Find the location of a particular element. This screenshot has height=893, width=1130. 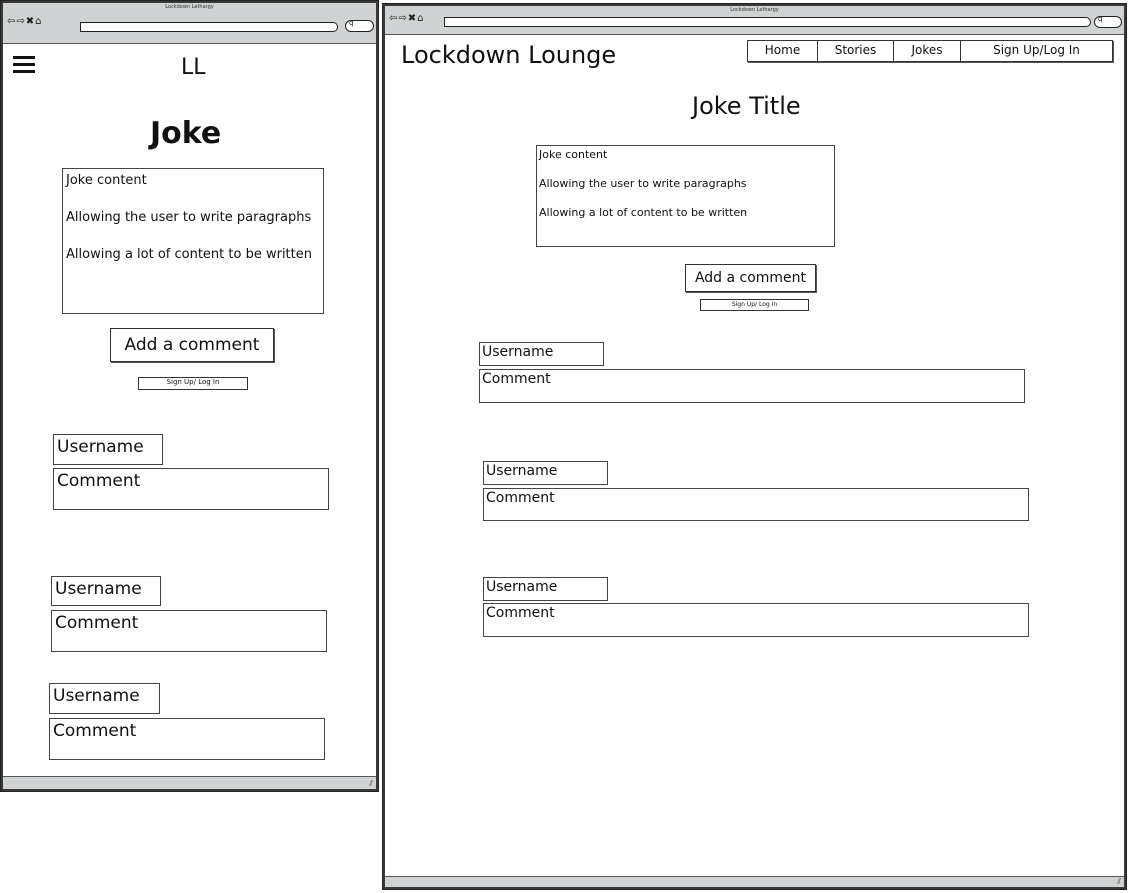

hamburger-menu-icon is located at coordinates (24, 66).